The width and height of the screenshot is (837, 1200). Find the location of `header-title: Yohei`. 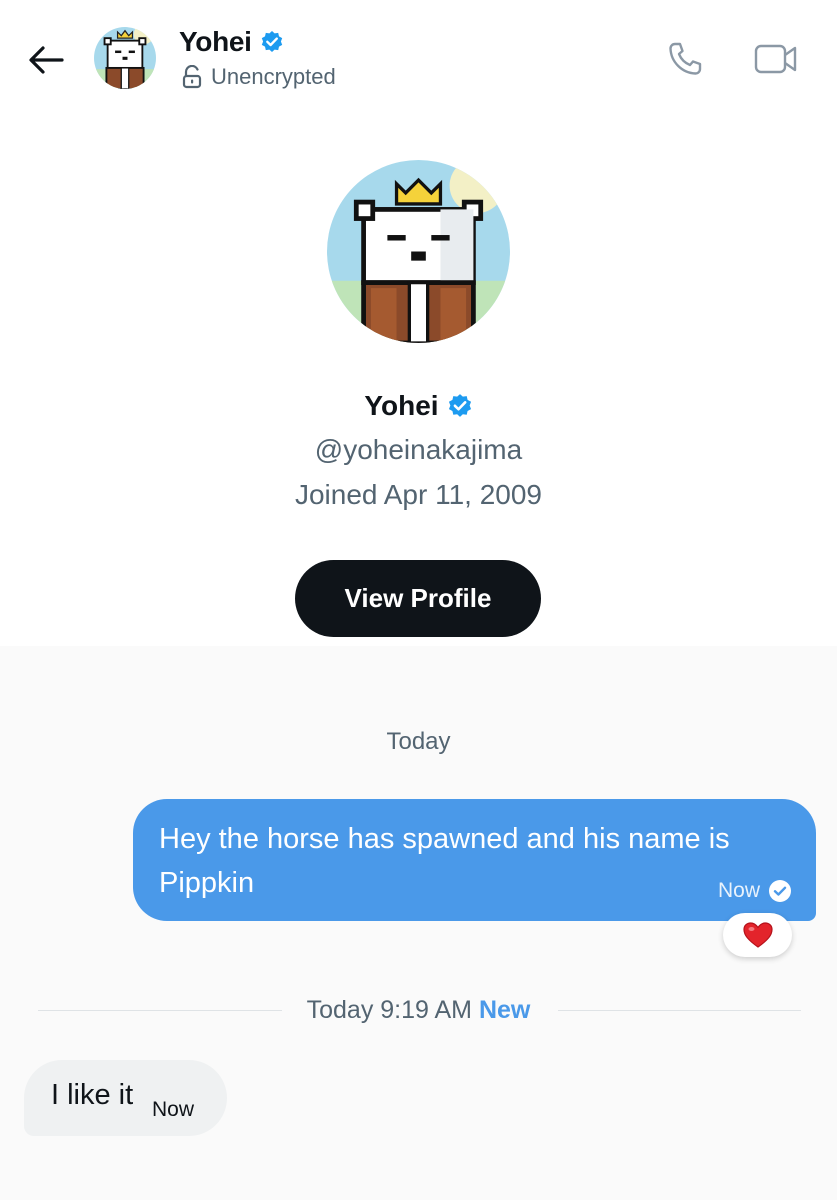

header-title: Yohei is located at coordinates (231, 42).